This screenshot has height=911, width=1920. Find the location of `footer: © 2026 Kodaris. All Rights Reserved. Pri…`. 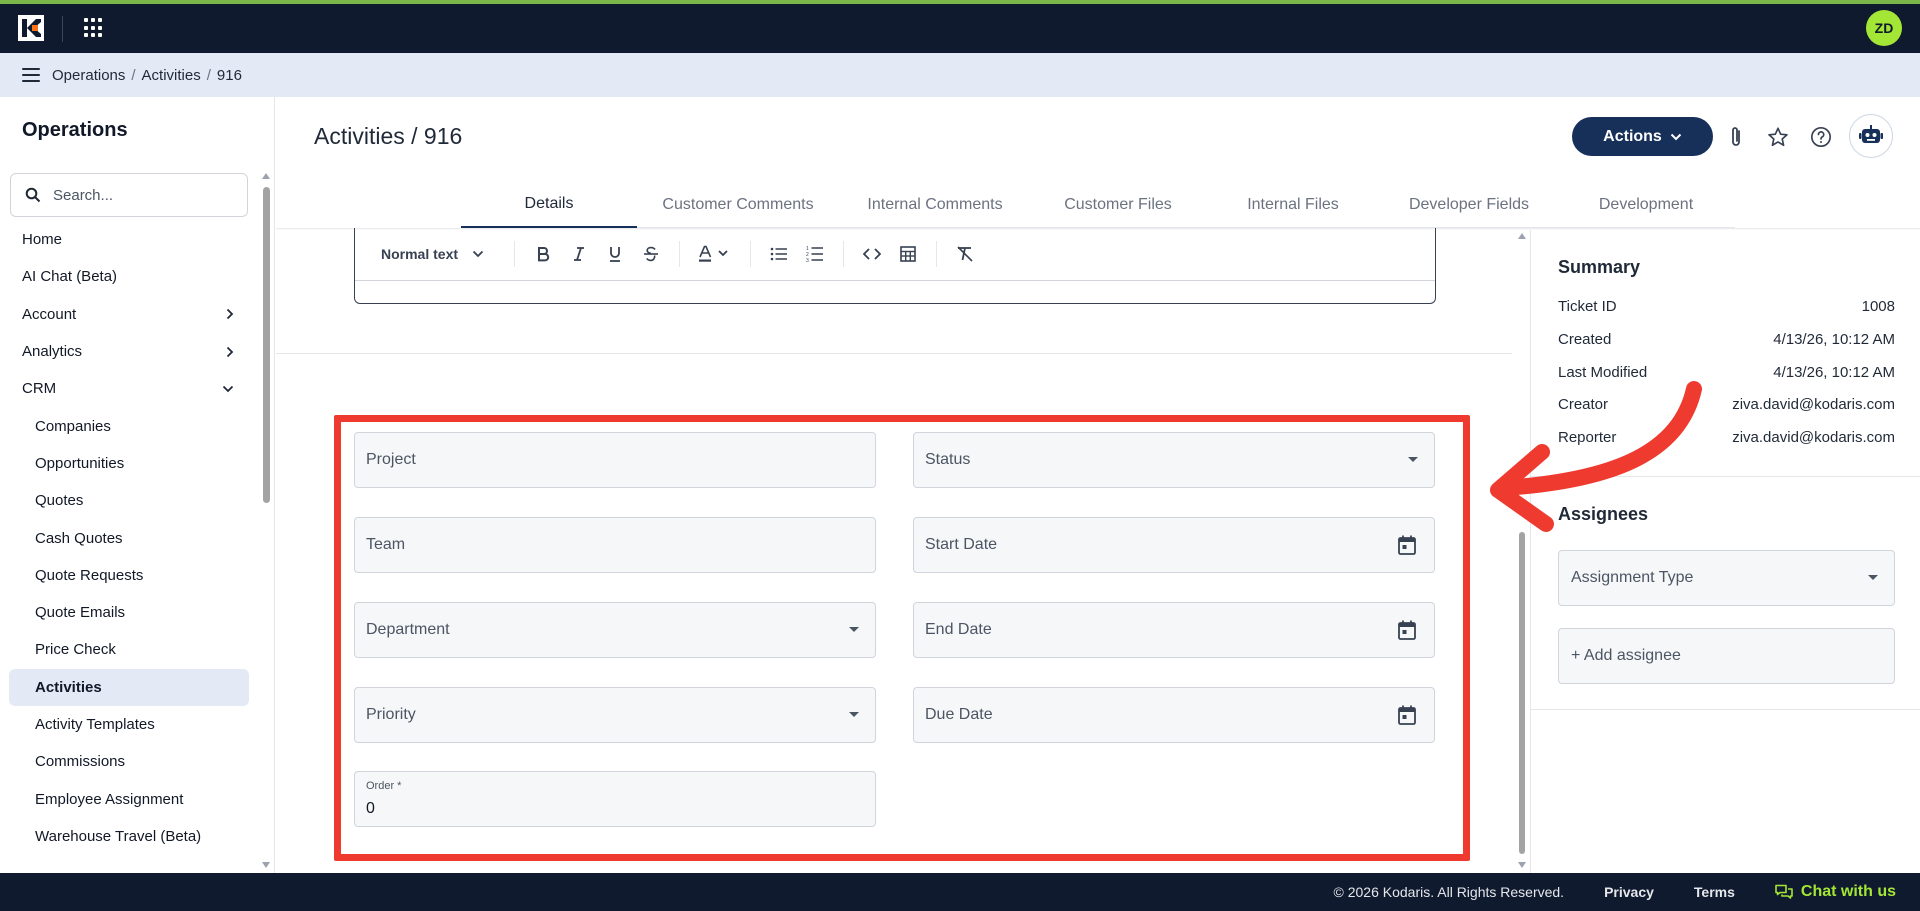

footer: © 2026 Kodaris. All Rights Reserved. Pri… is located at coordinates (960, 892).